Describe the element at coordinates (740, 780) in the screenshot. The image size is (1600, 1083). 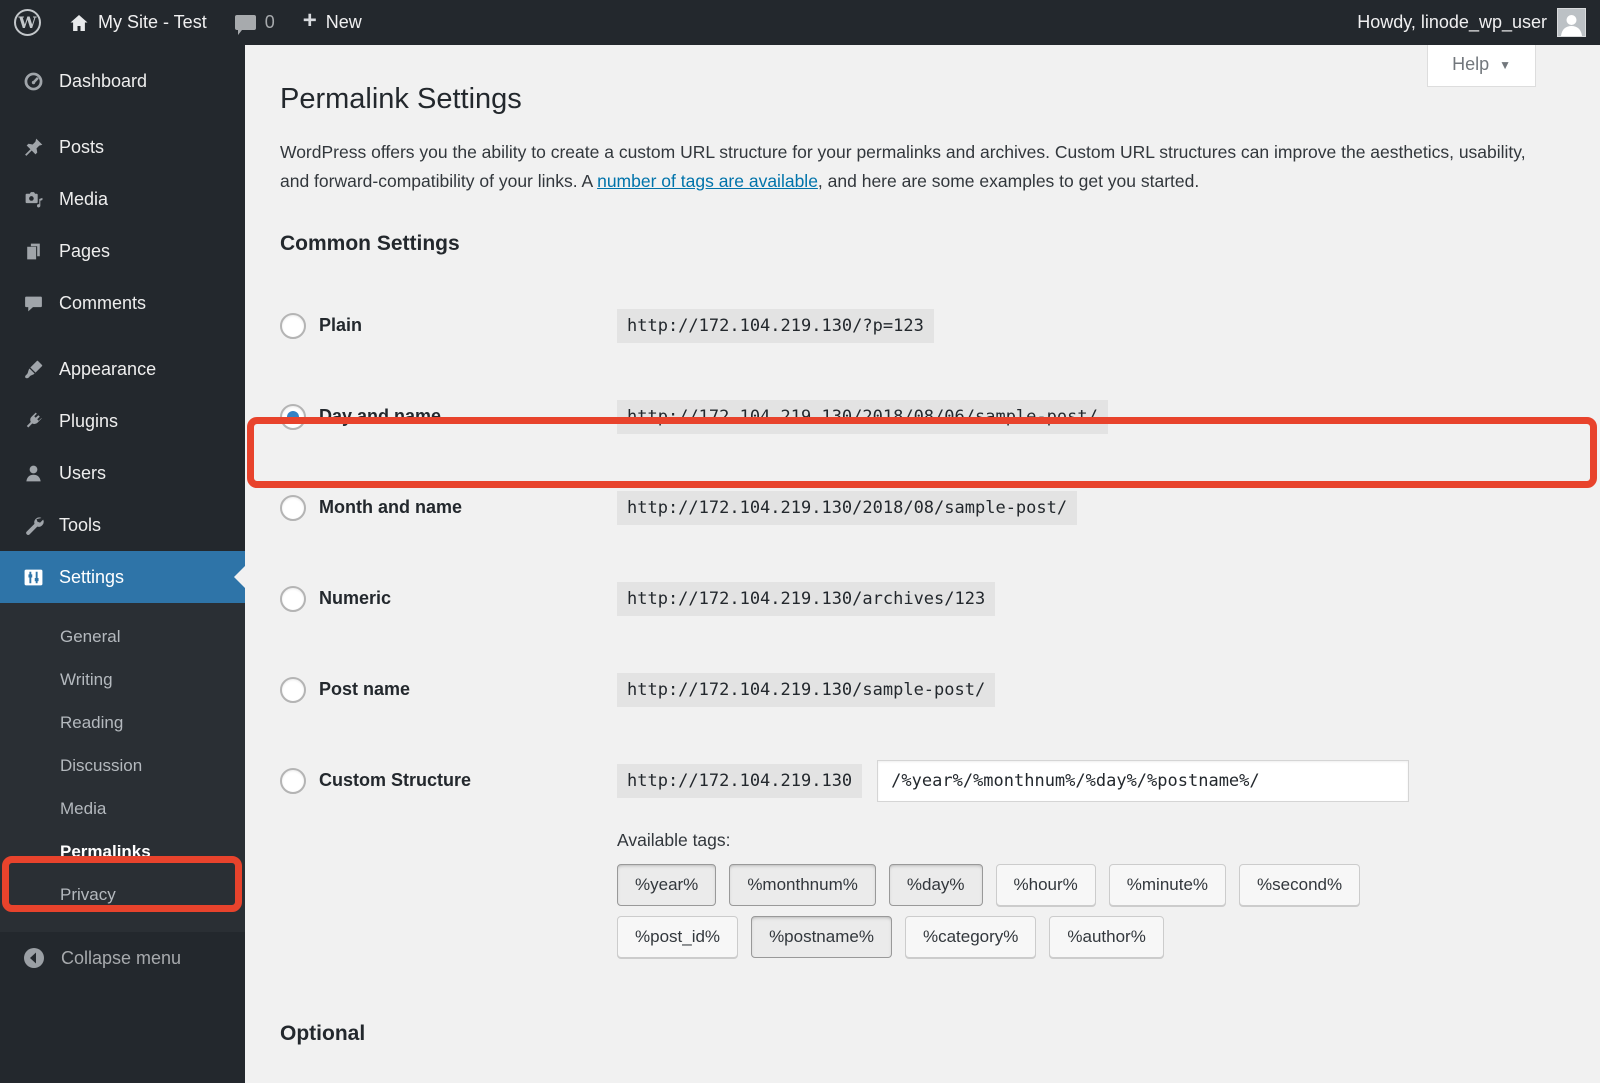
I see `custom-structure-url-prefix: http://172.104.219.130` at that location.